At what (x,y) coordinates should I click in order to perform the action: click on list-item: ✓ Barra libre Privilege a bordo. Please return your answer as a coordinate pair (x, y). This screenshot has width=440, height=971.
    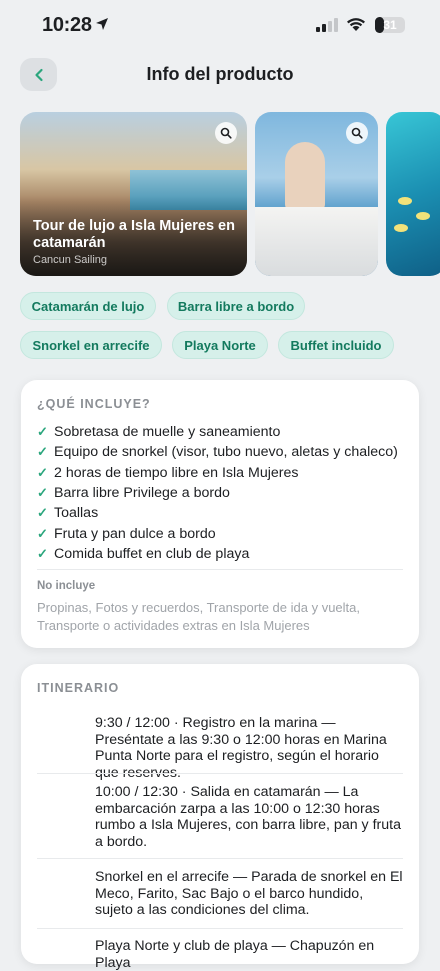
    Looking at the image, I should click on (133, 493).